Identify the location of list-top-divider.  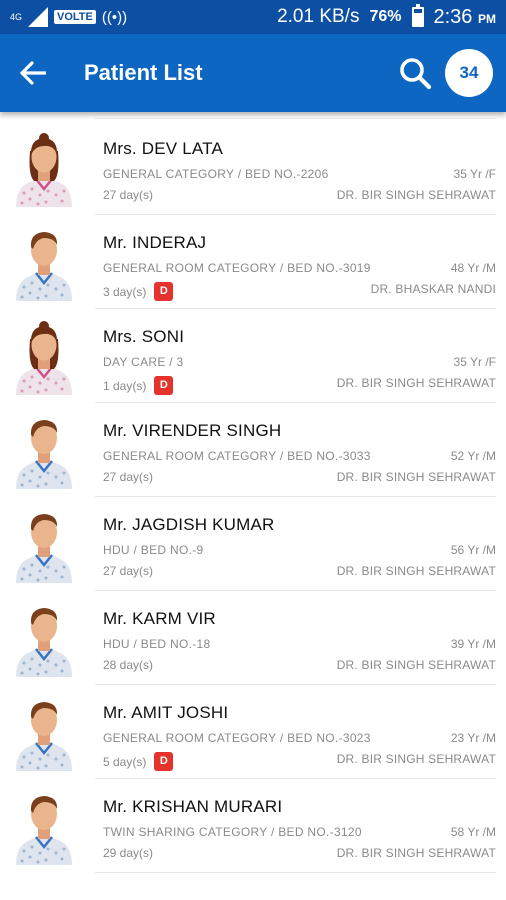
(295, 118).